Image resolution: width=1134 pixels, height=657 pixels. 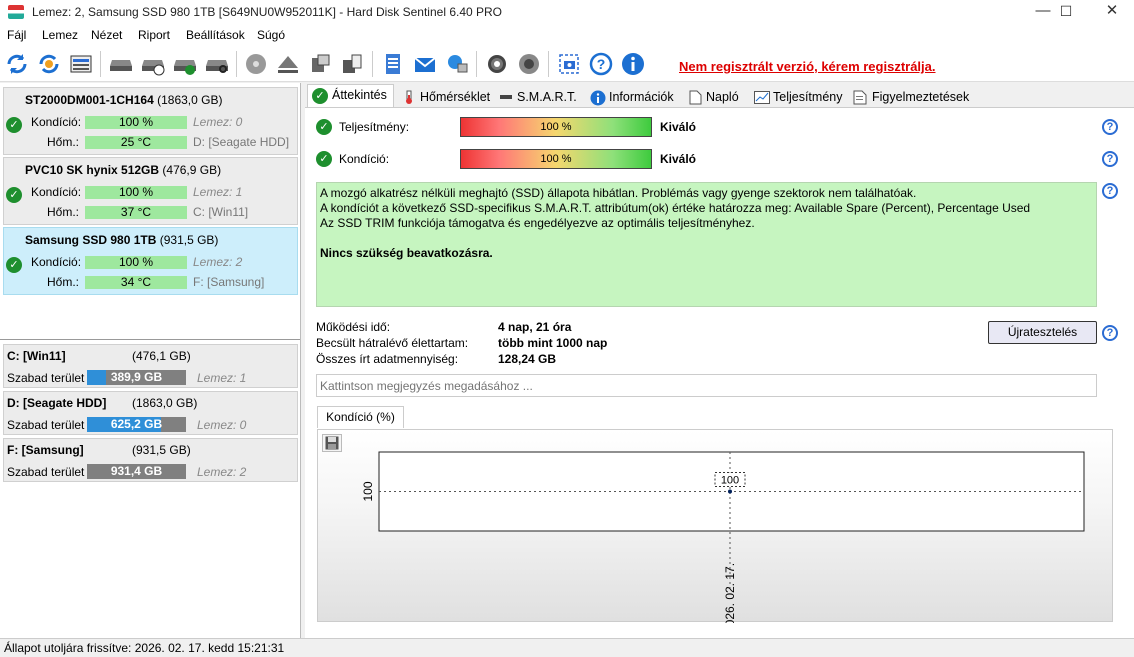 I want to click on performance-bar: 100 %, so click(x=556, y=127).